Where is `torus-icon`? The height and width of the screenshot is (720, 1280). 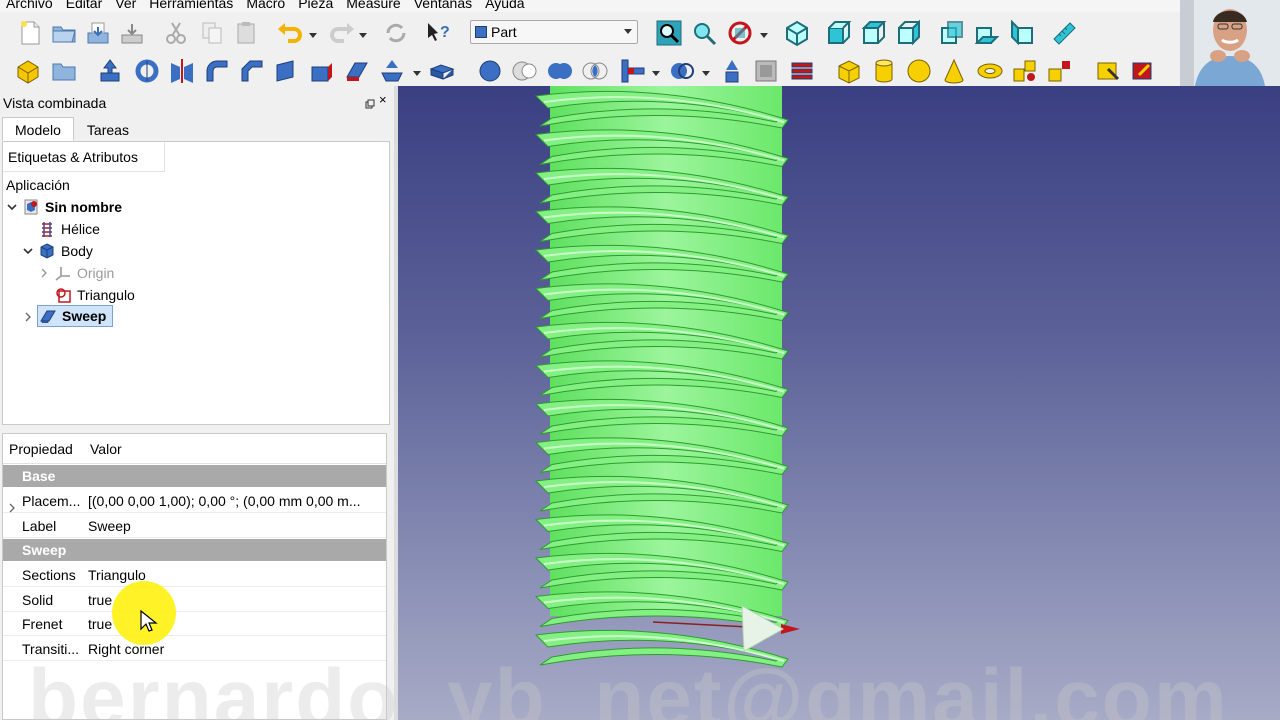 torus-icon is located at coordinates (990, 71).